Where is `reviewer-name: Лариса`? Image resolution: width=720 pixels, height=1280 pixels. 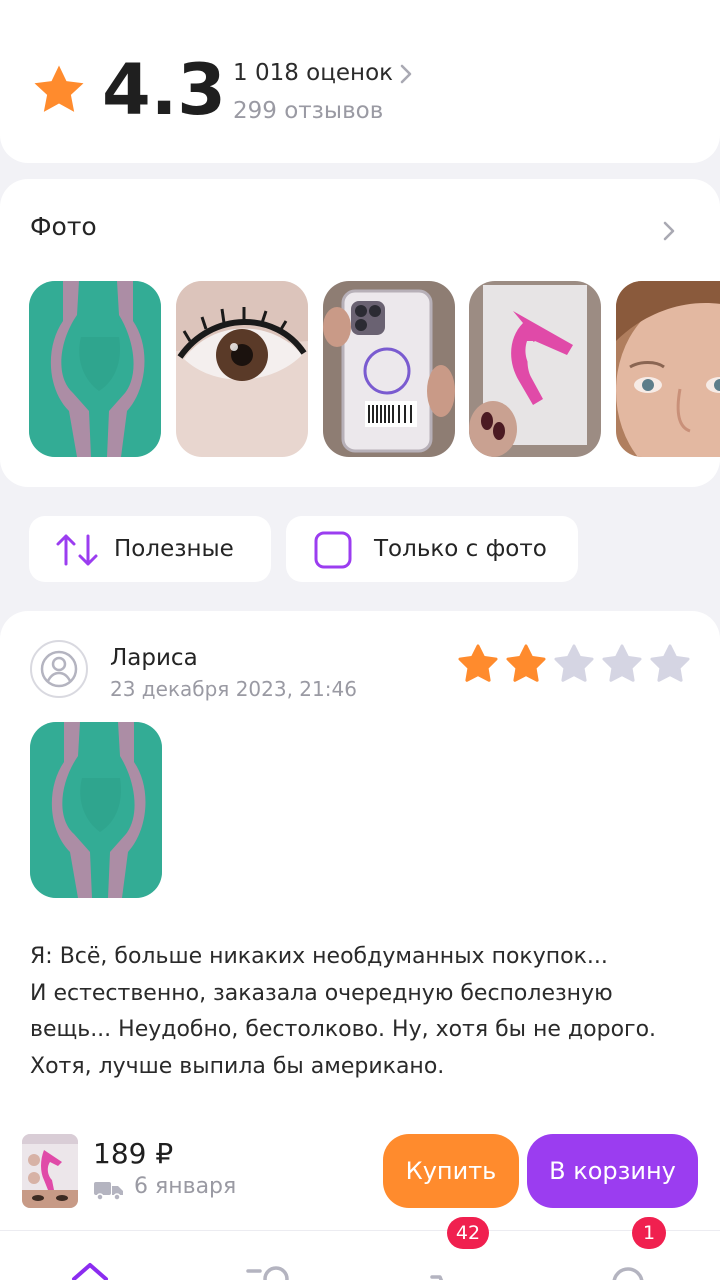
reviewer-name: Лариса is located at coordinates (154, 658).